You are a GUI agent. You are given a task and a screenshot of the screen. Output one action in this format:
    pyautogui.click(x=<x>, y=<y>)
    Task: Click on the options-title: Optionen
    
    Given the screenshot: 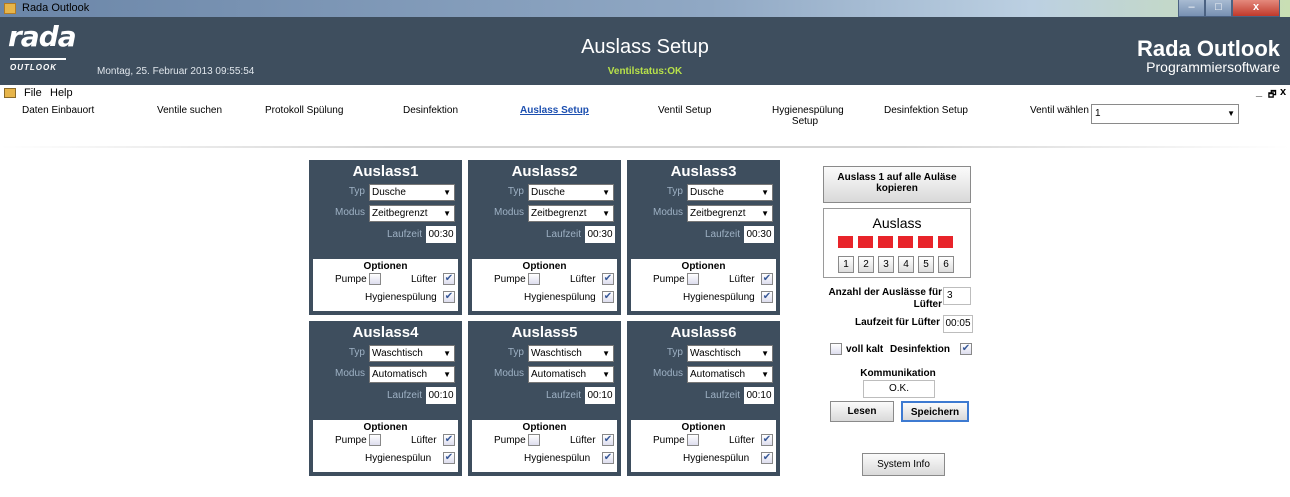 What is the action you would take?
    pyautogui.click(x=385, y=427)
    